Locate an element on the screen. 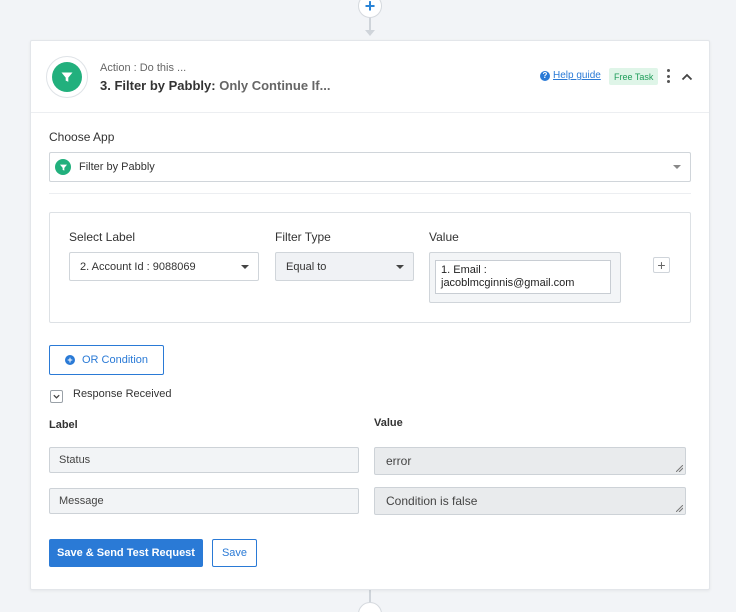  value-input: 1. Email : jacoblmcginnis@gmail.com is located at coordinates (523, 277).